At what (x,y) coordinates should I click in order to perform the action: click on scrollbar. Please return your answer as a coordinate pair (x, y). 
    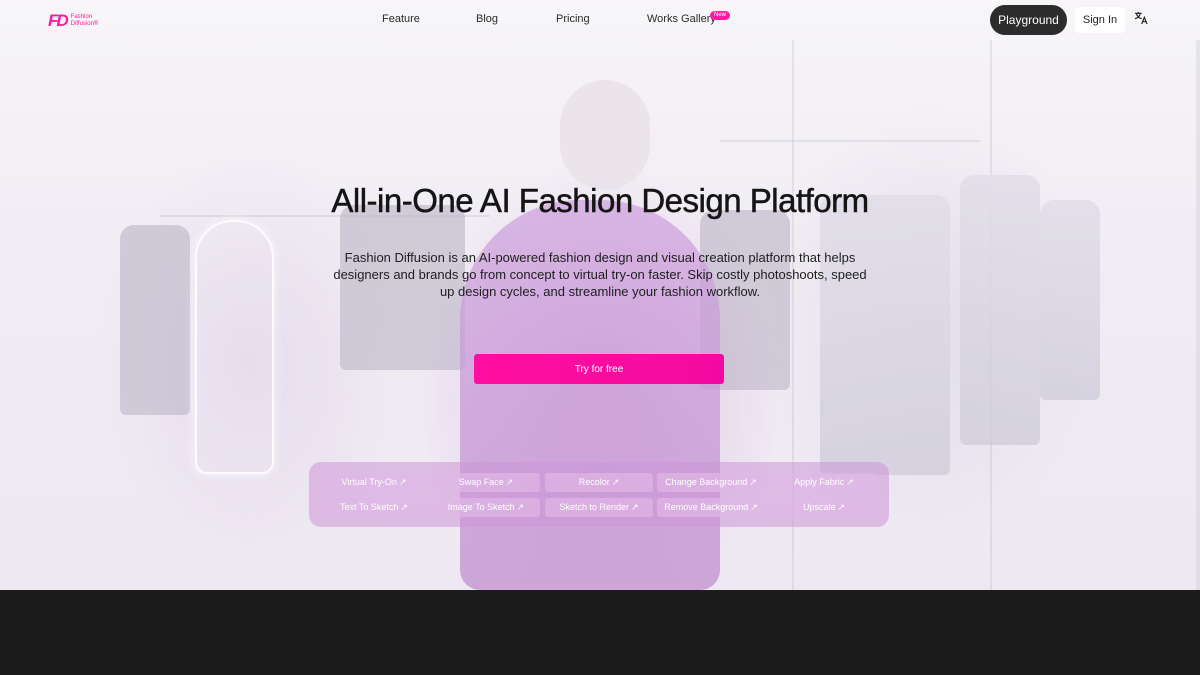
    Looking at the image, I should click on (1198, 315).